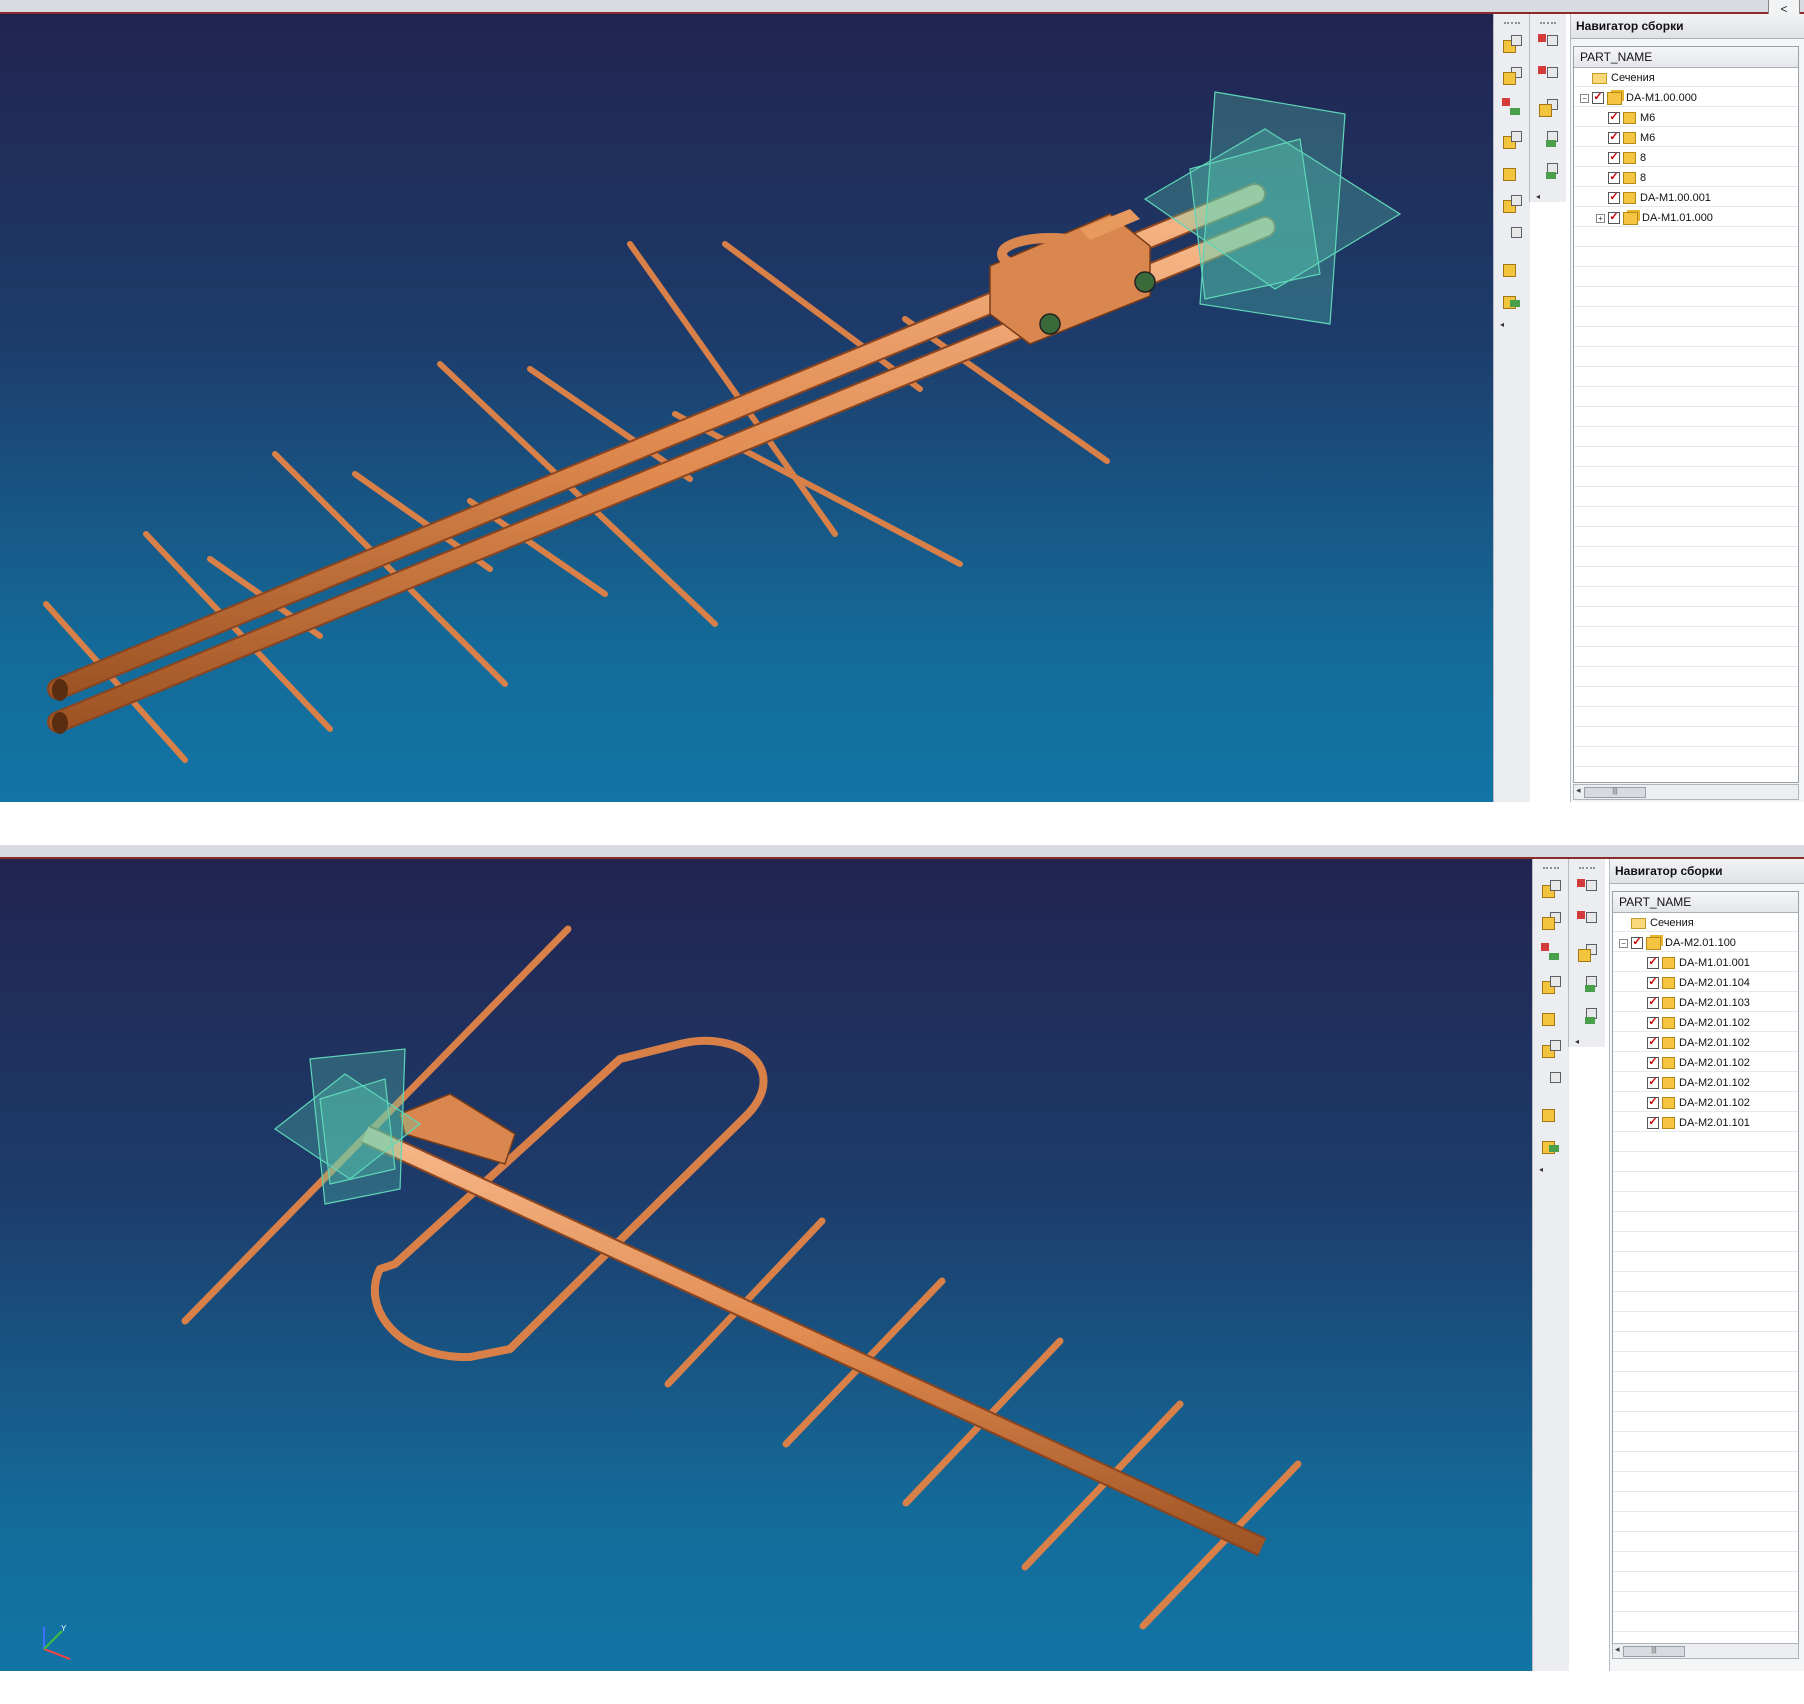 This screenshot has height=1704, width=1804. Describe the element at coordinates (1686, 98) in the screenshot. I see `tree-row: − ✓ DA-M1.00.000` at that location.